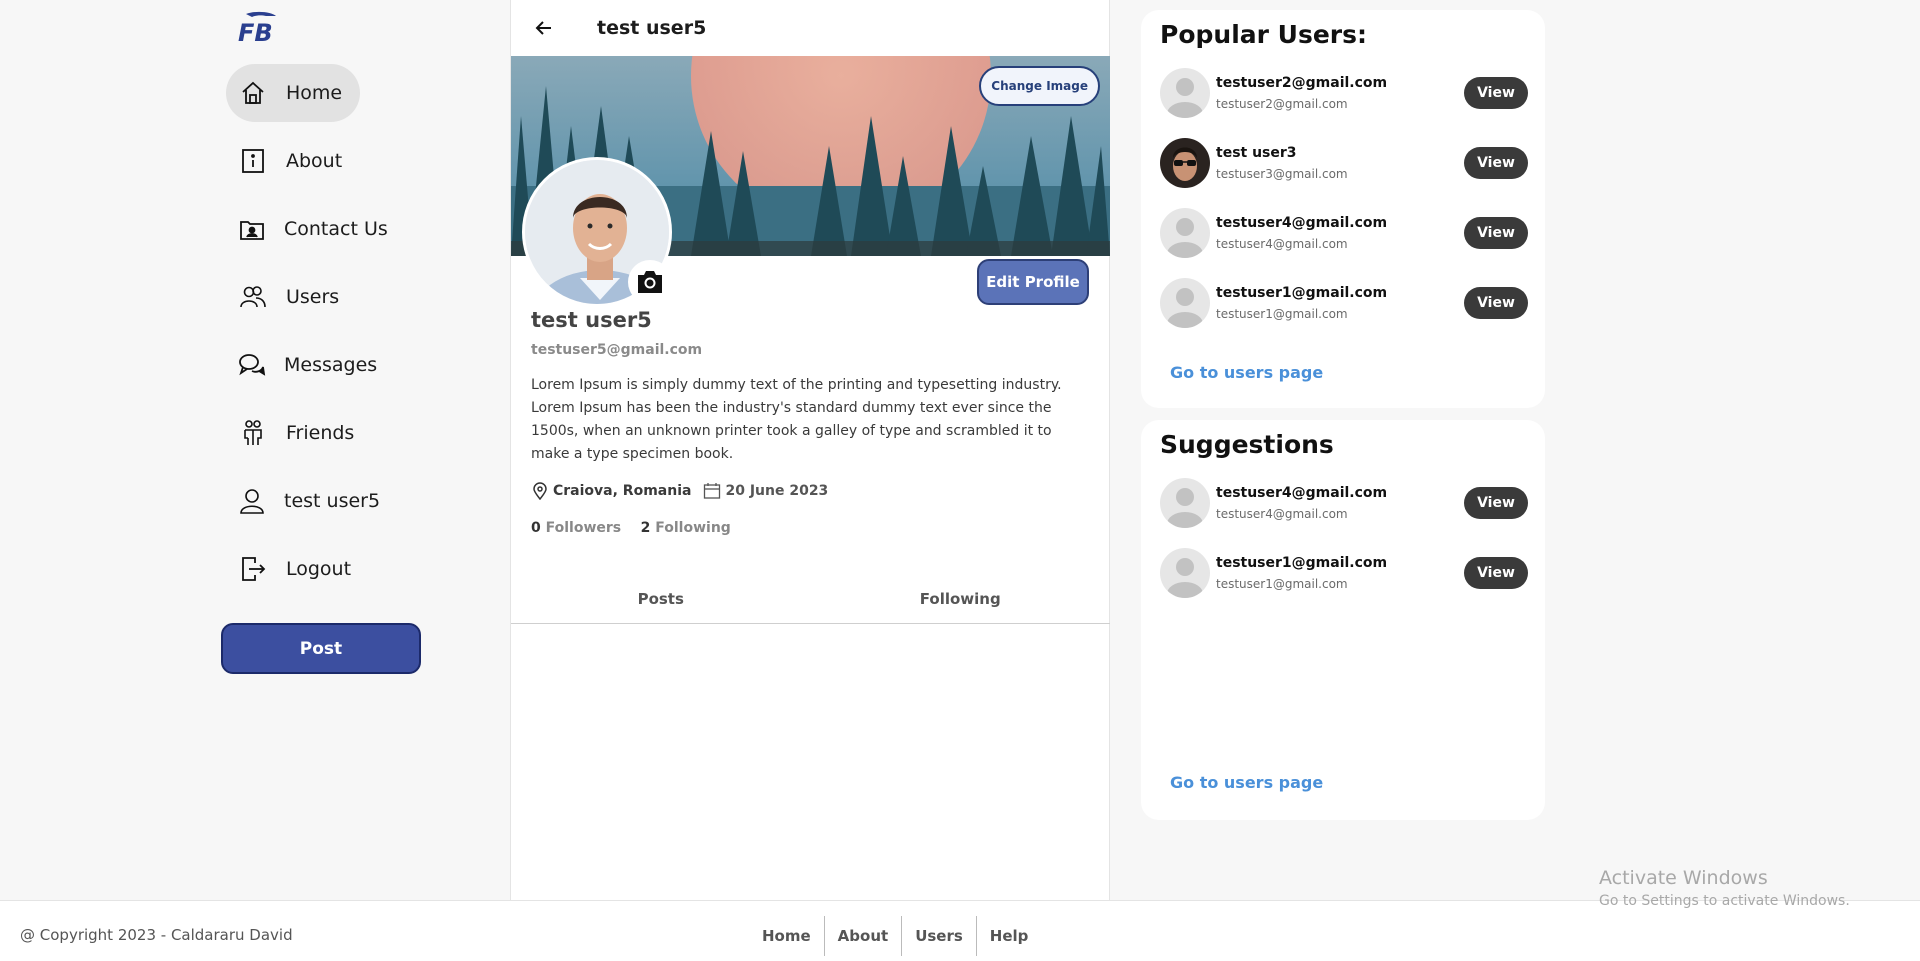 The image size is (1920, 961). Describe the element at coordinates (313, 297) in the screenshot. I see `sidebar-item-label: Users` at that location.